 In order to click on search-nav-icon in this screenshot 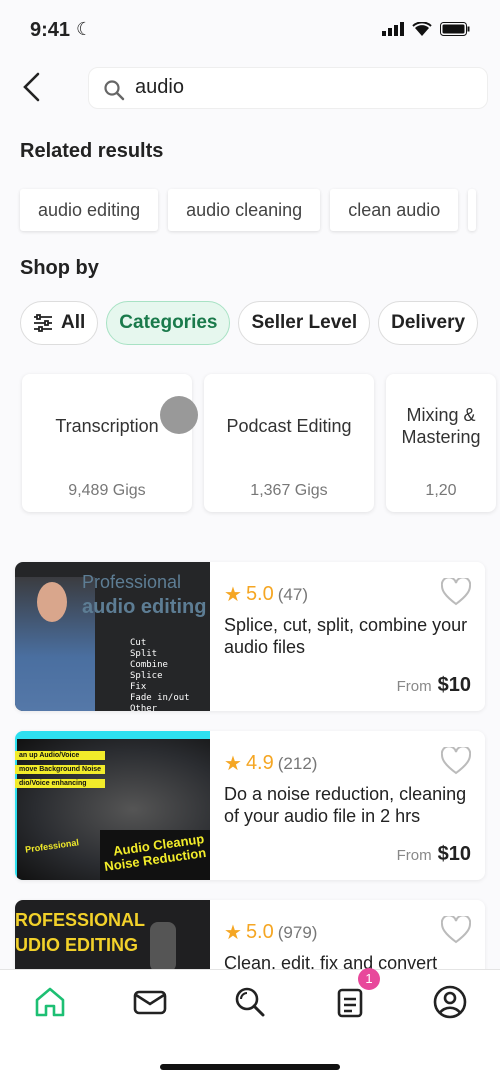, I will do `click(250, 1002)`.